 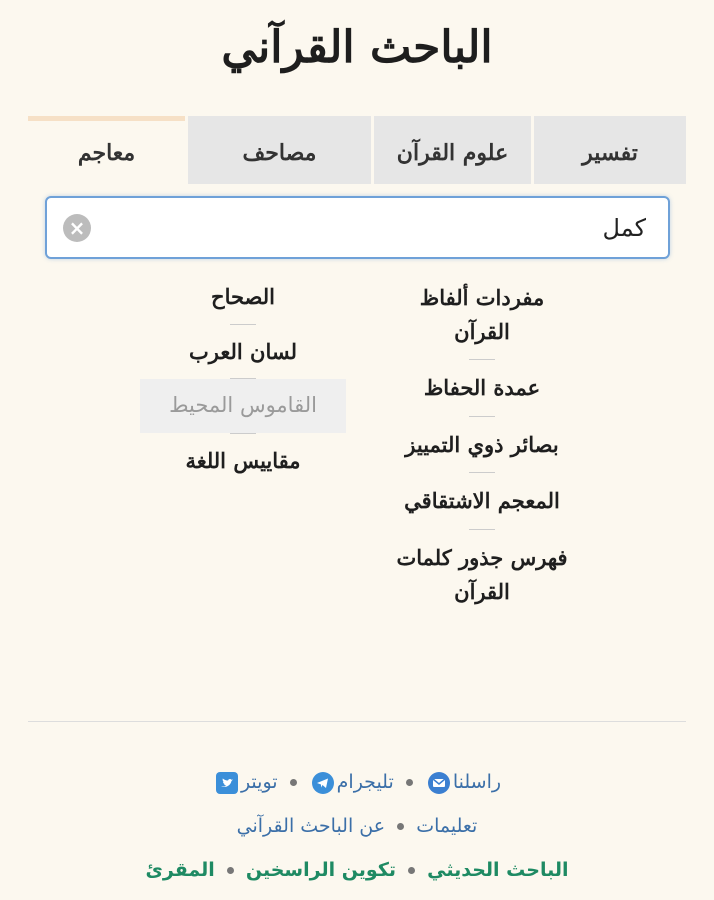 What do you see at coordinates (321, 870) in the screenshot?
I see `rasikhin-site-link: تكوين الراسخين` at bounding box center [321, 870].